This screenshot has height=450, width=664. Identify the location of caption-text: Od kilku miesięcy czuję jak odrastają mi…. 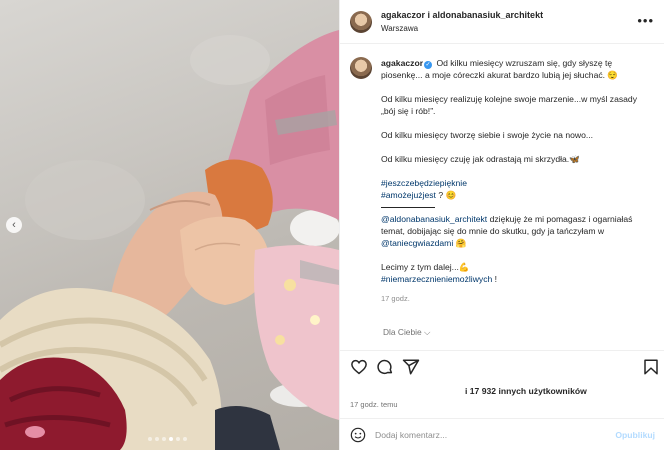
(480, 159).